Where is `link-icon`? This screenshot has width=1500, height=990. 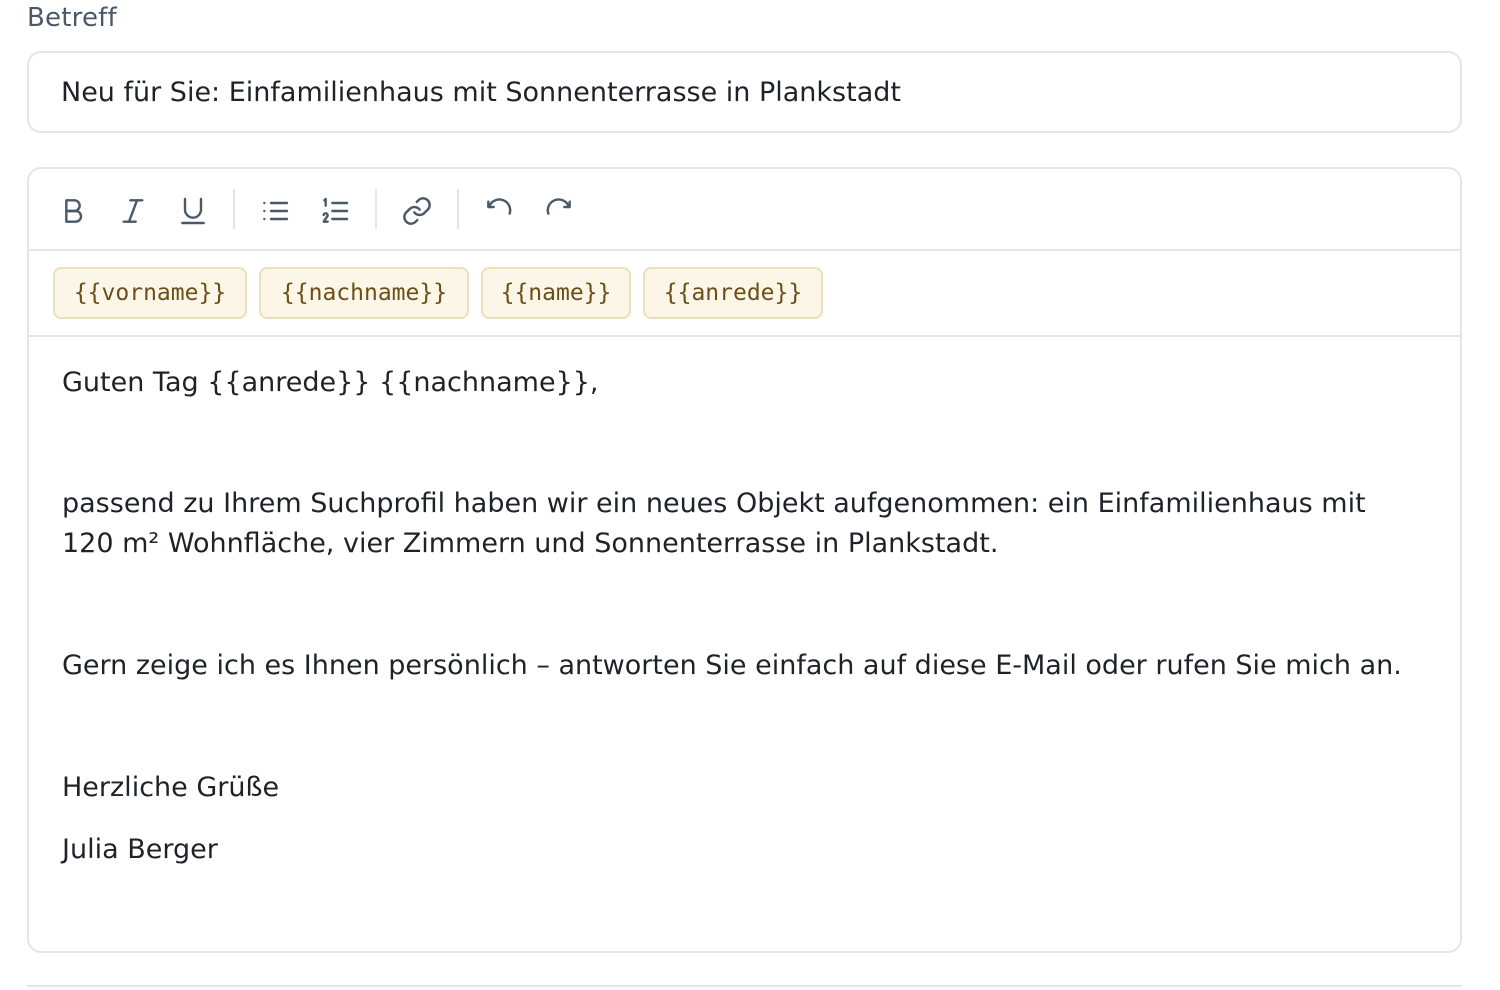
link-icon is located at coordinates (417, 211).